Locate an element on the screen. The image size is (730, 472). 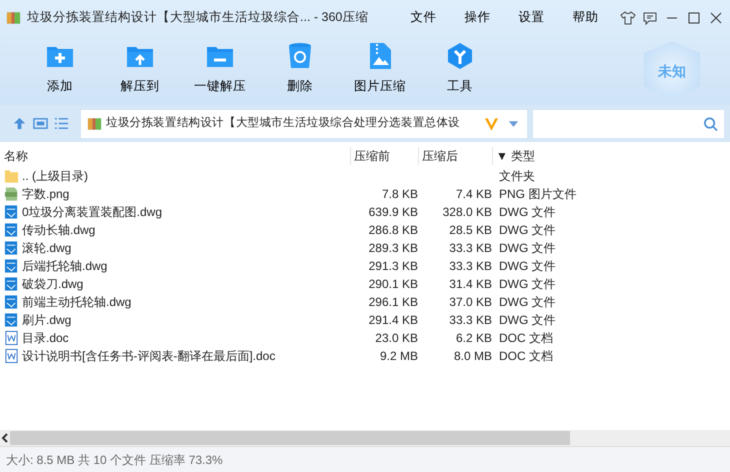
file-name: 设计说明书[含任务书-评阅表-翻译在最后面].doc is located at coordinates (149, 356).